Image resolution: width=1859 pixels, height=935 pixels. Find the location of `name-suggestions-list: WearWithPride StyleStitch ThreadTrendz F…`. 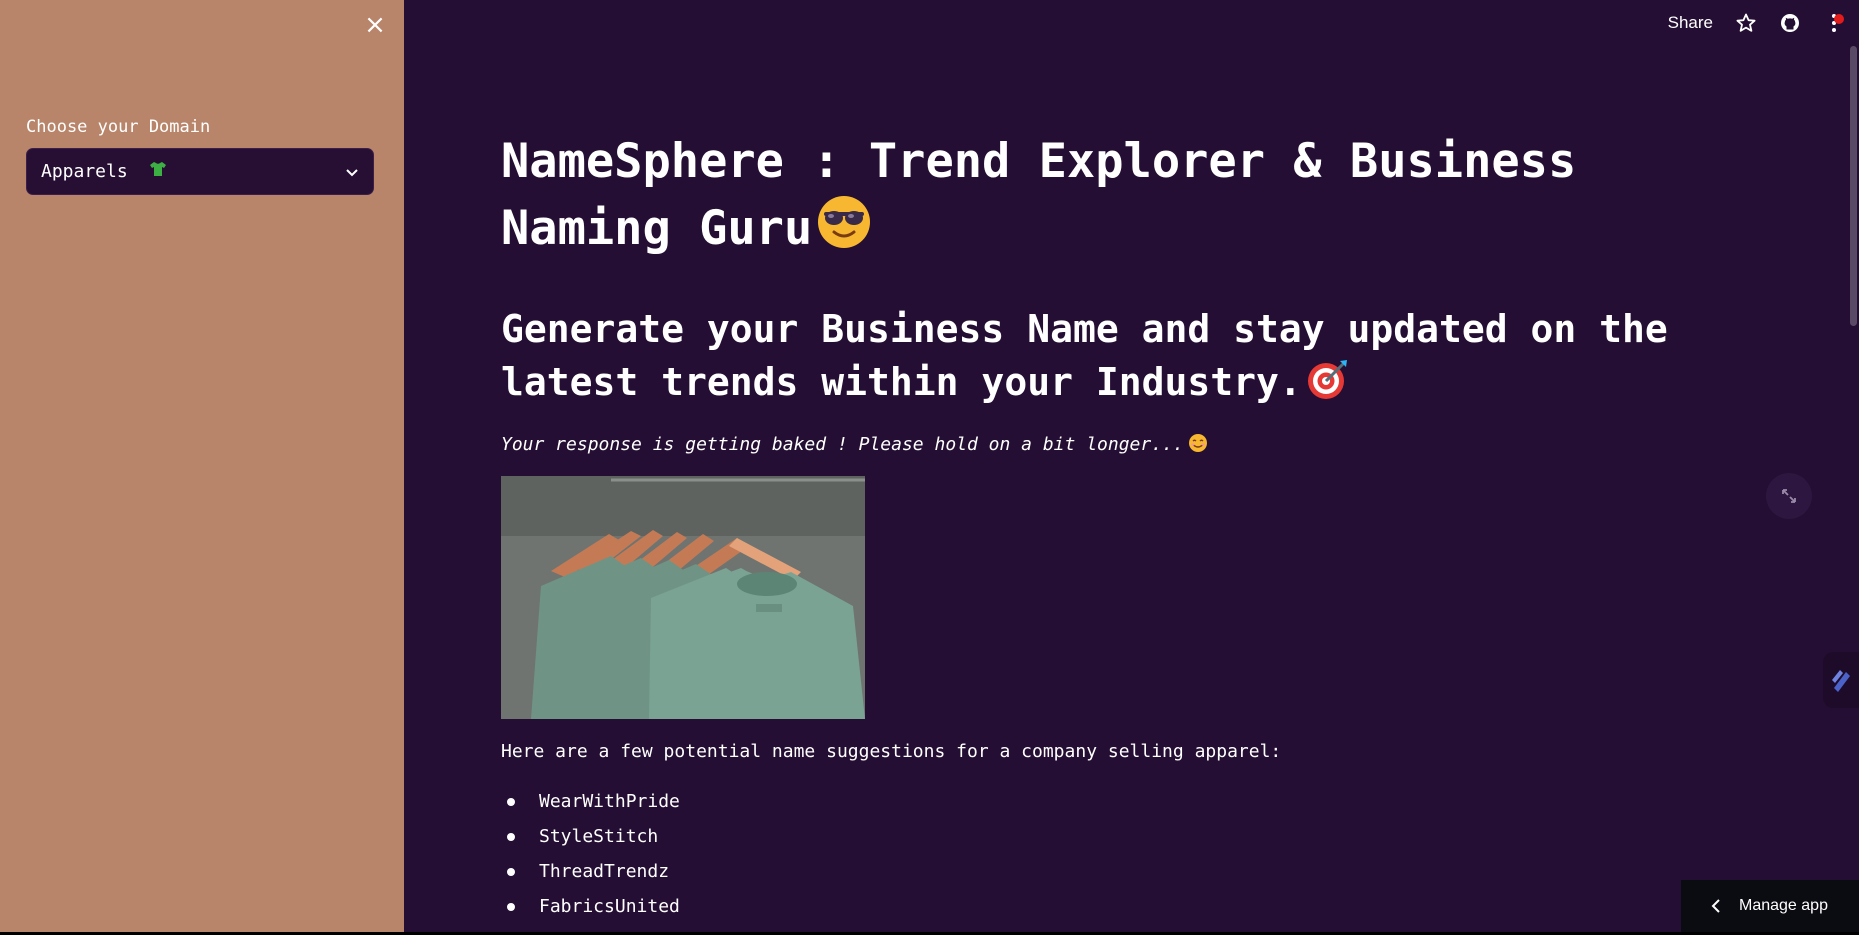

name-suggestions-list: WearWithPride StyleStitch ThreadTrendz F… is located at coordinates (1131, 854).